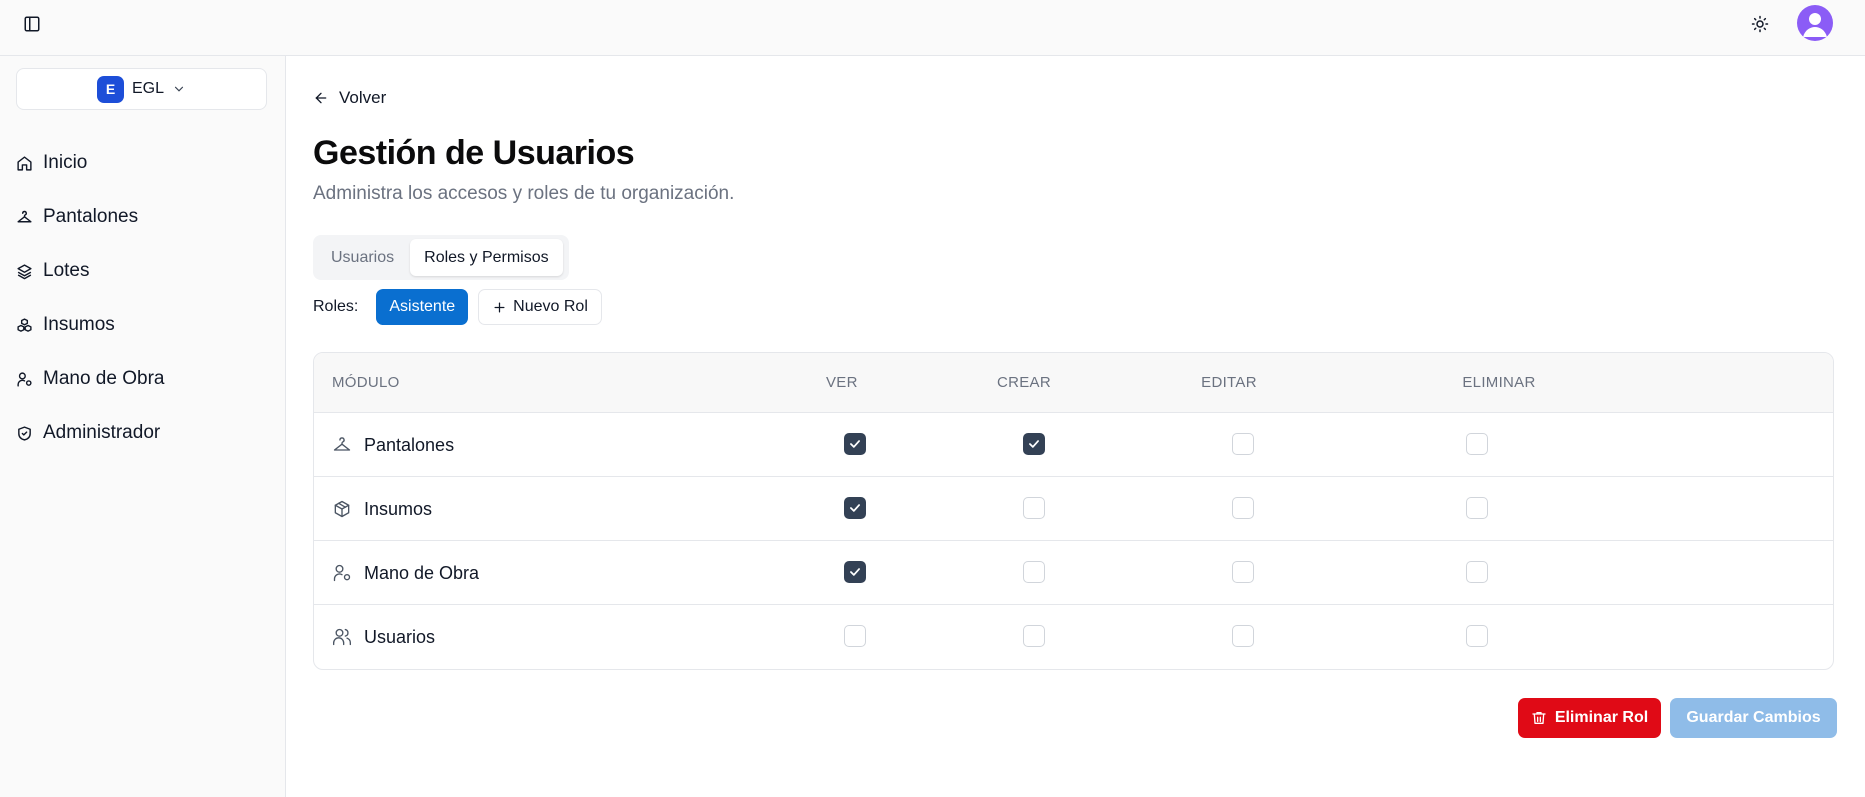  Describe the element at coordinates (24, 433) in the screenshot. I see `shield-check-icon` at that location.